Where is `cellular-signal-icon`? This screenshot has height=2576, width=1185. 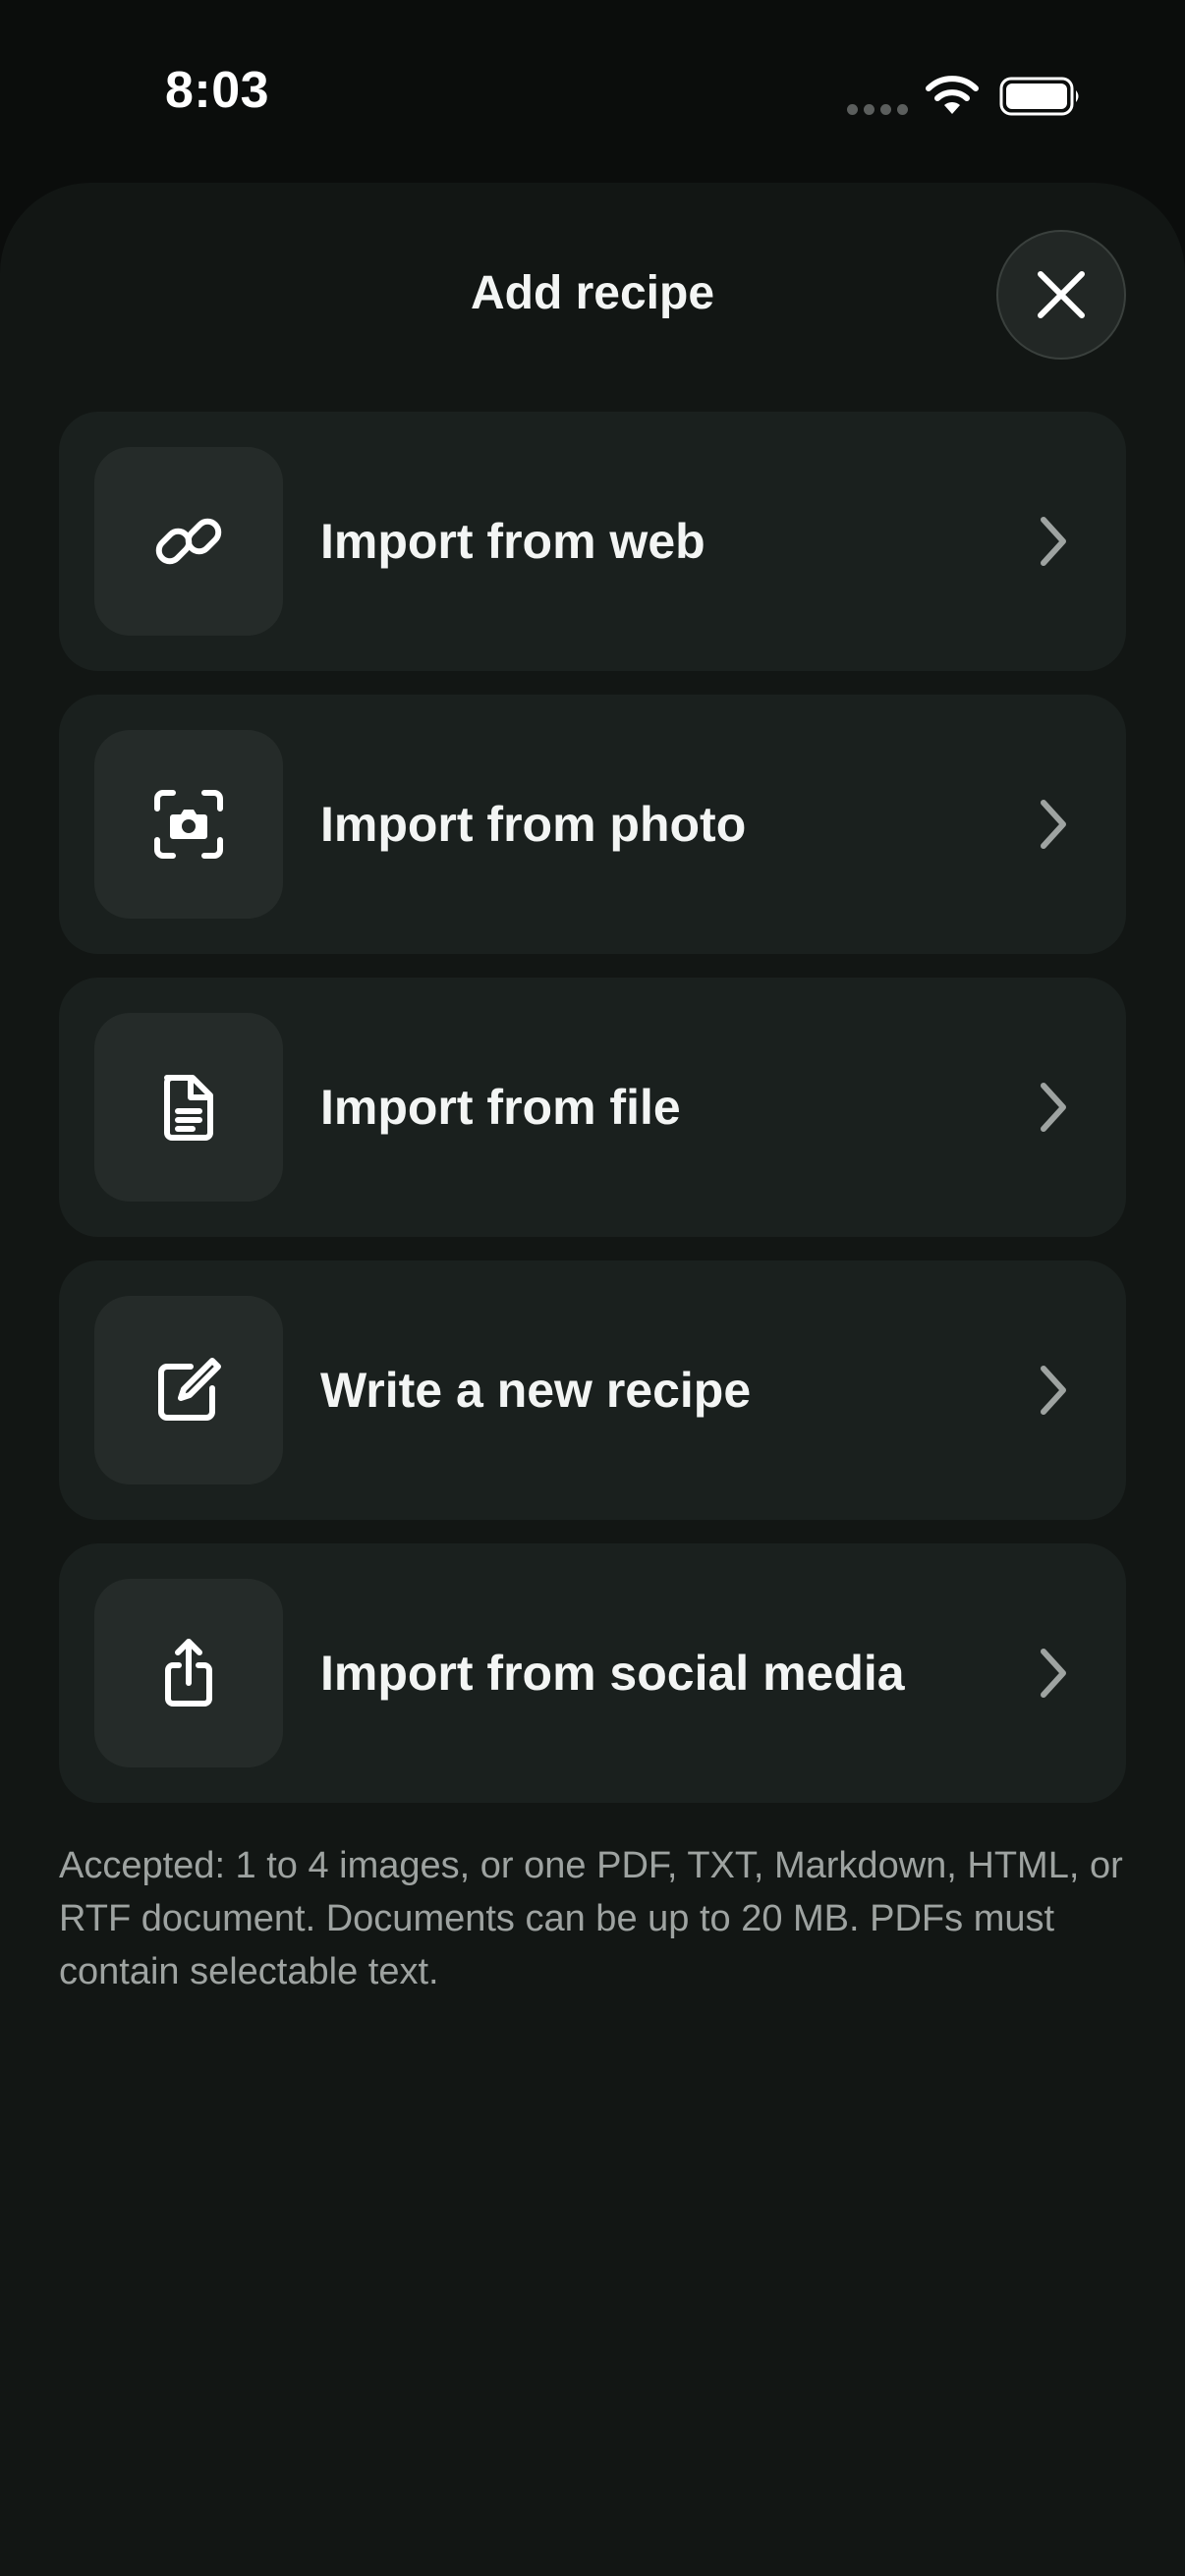
cellular-signal-icon is located at coordinates (878, 109).